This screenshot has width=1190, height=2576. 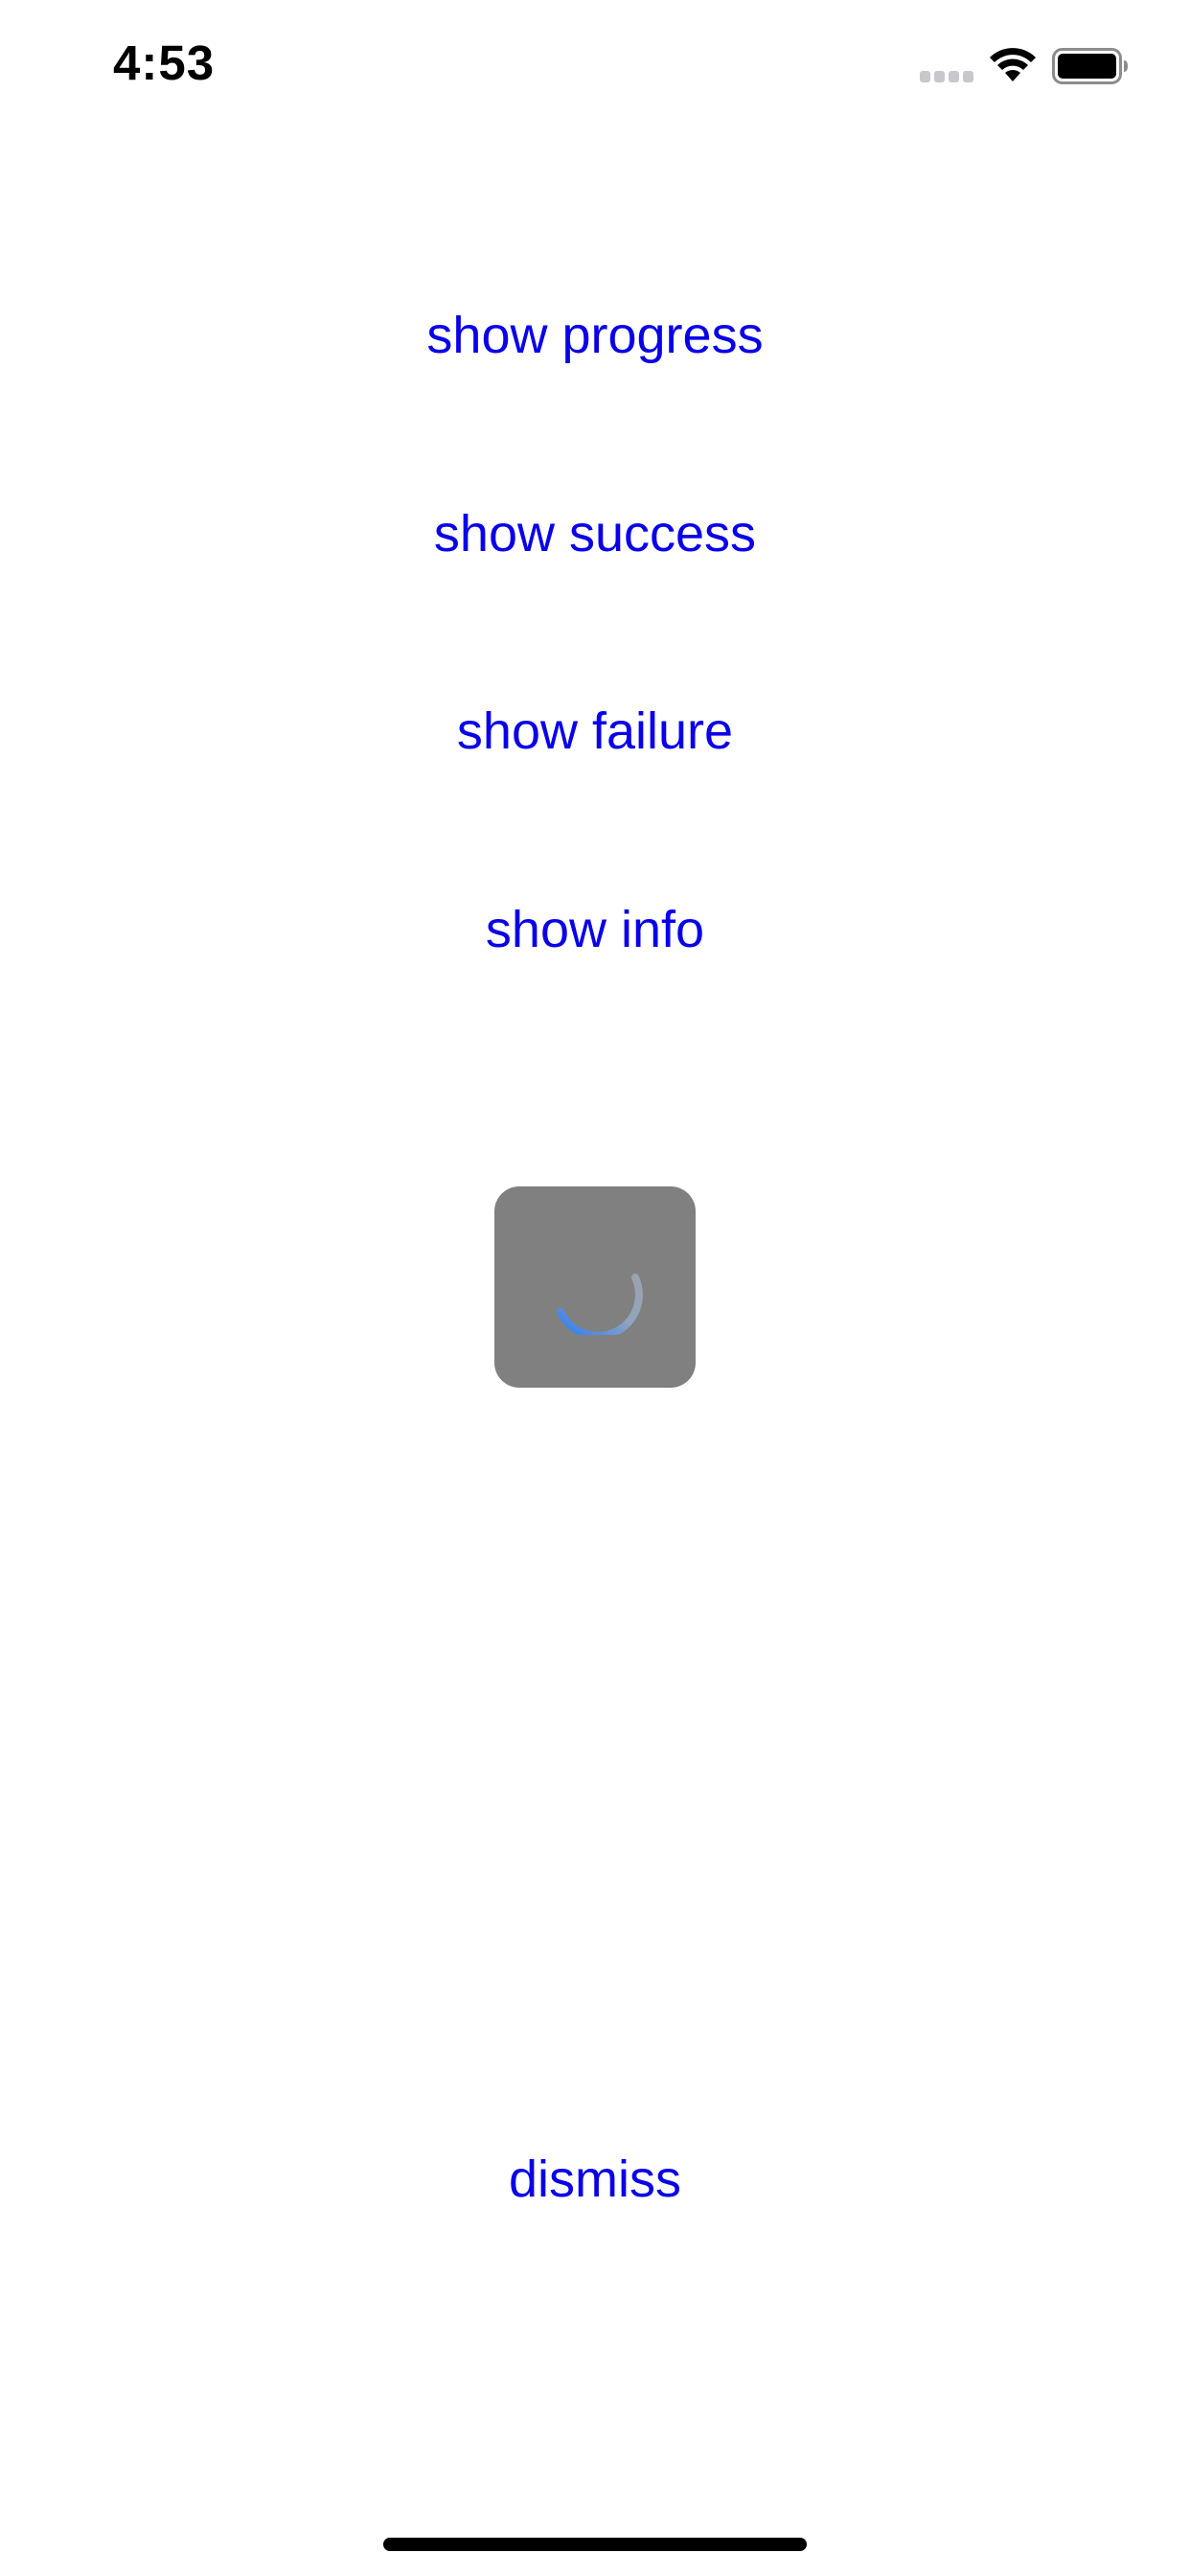 I want to click on home-indicator, so click(x=595, y=2544).